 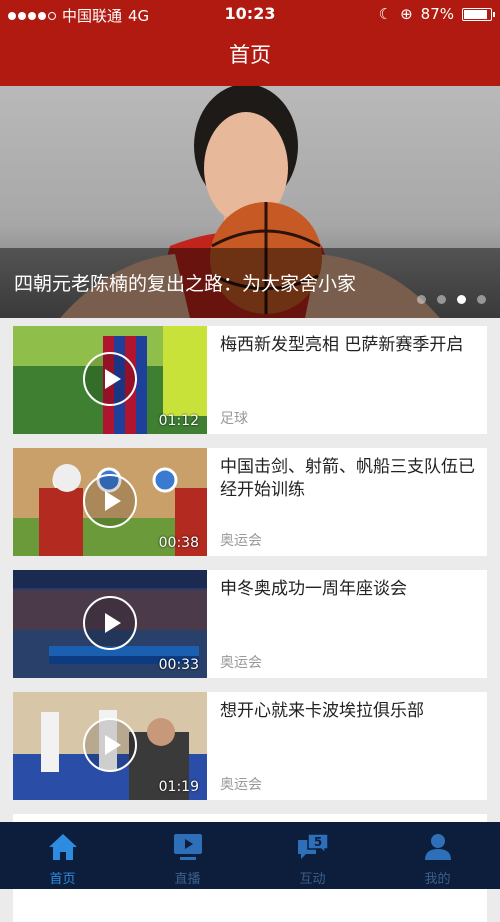 What do you see at coordinates (312, 879) in the screenshot?
I see `tab-label: 互动` at bounding box center [312, 879].